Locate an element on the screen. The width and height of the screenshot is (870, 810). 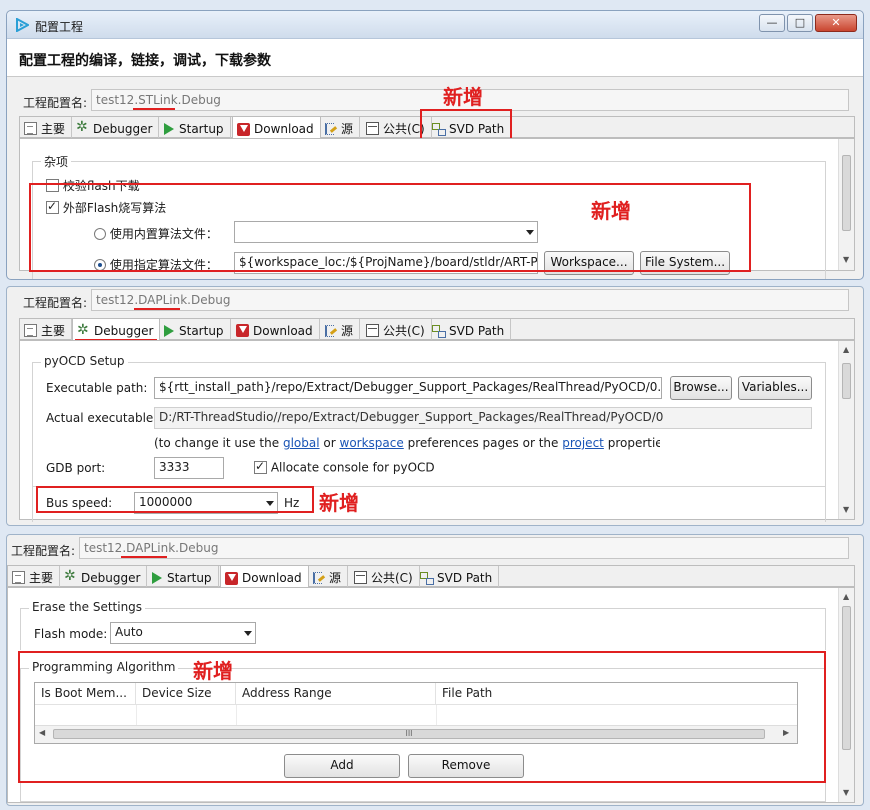
vertical-scrollbar: ▼ is located at coordinates (846, 204).